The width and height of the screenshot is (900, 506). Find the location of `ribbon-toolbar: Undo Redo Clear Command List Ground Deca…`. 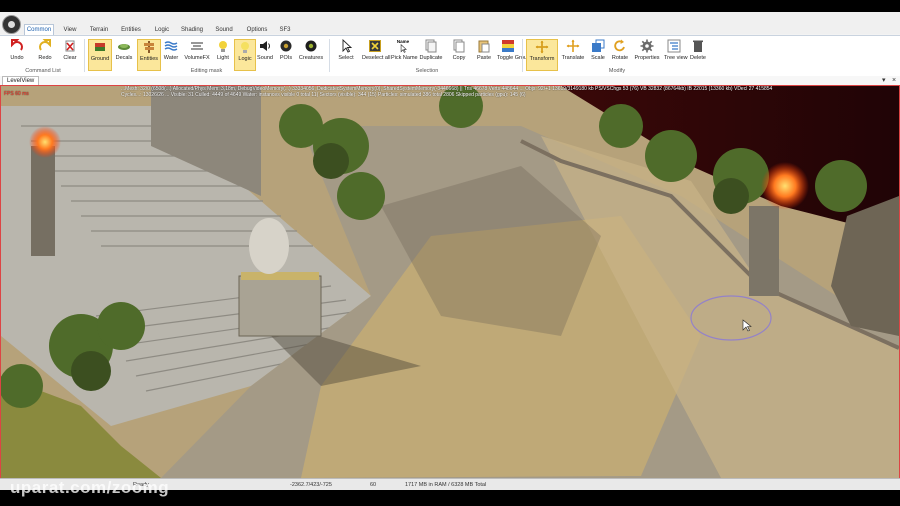

ribbon-toolbar: Undo Redo Clear Command List Ground Deca… is located at coordinates (450, 56).